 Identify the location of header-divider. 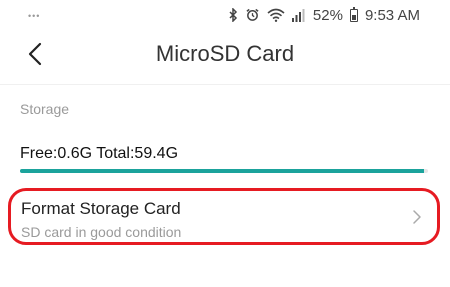
(225, 84).